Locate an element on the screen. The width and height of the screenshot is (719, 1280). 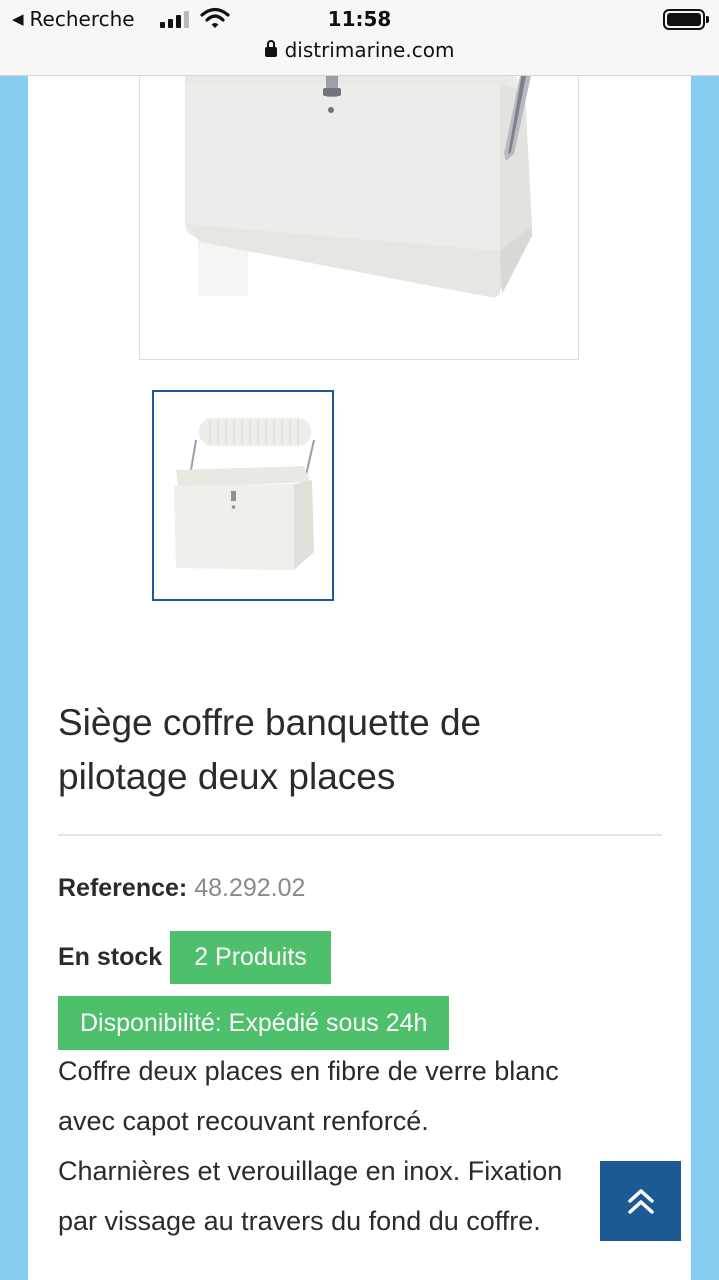
stock-quantity-badge: 2 Produits is located at coordinates (250, 957).